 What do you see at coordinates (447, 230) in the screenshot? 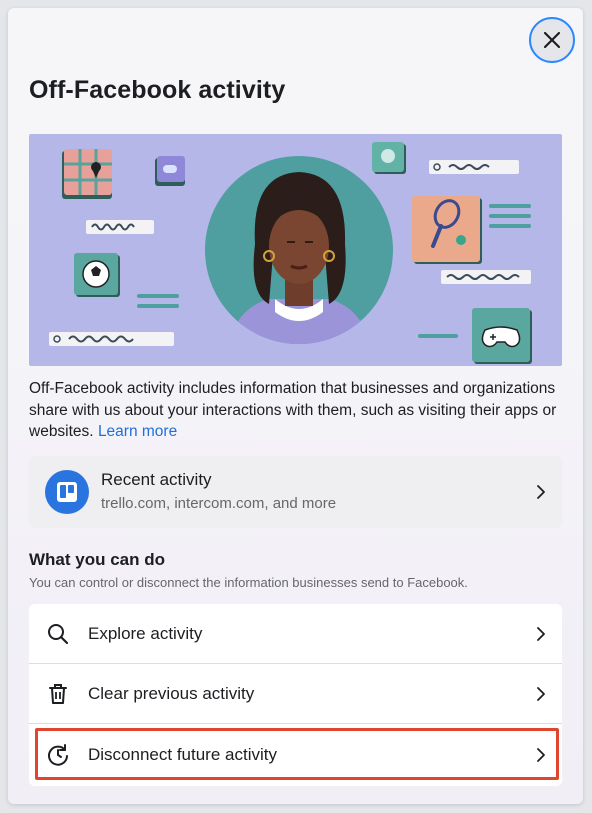
I see `tennis-icon` at bounding box center [447, 230].